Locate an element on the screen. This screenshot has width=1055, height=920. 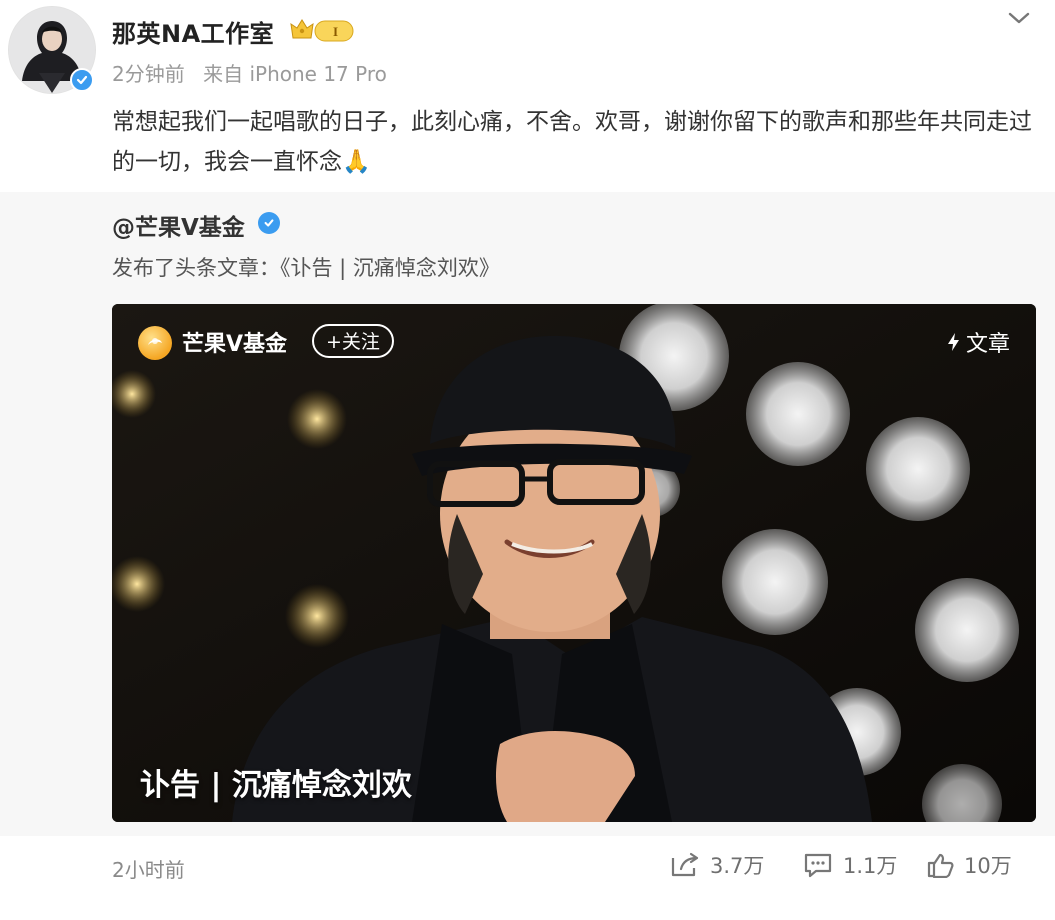
like-button: 10万 is located at coordinates (969, 865).